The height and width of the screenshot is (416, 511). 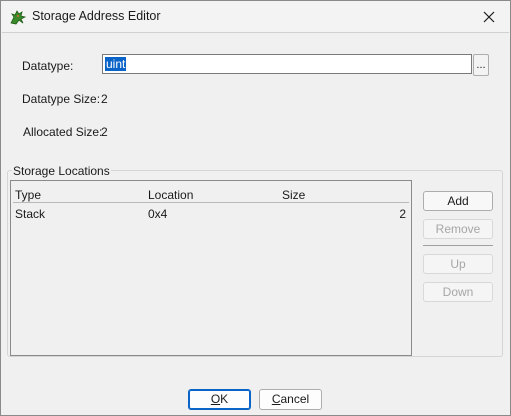 I want to click on dragon-icon, so click(x=18, y=17).